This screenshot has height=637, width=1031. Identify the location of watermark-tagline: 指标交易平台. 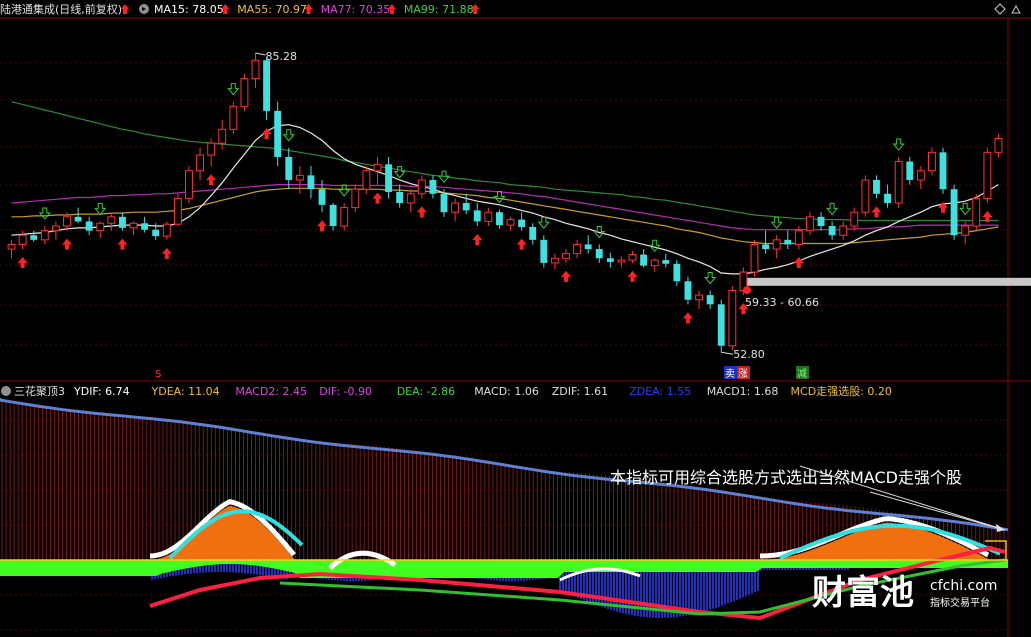
(960, 602).